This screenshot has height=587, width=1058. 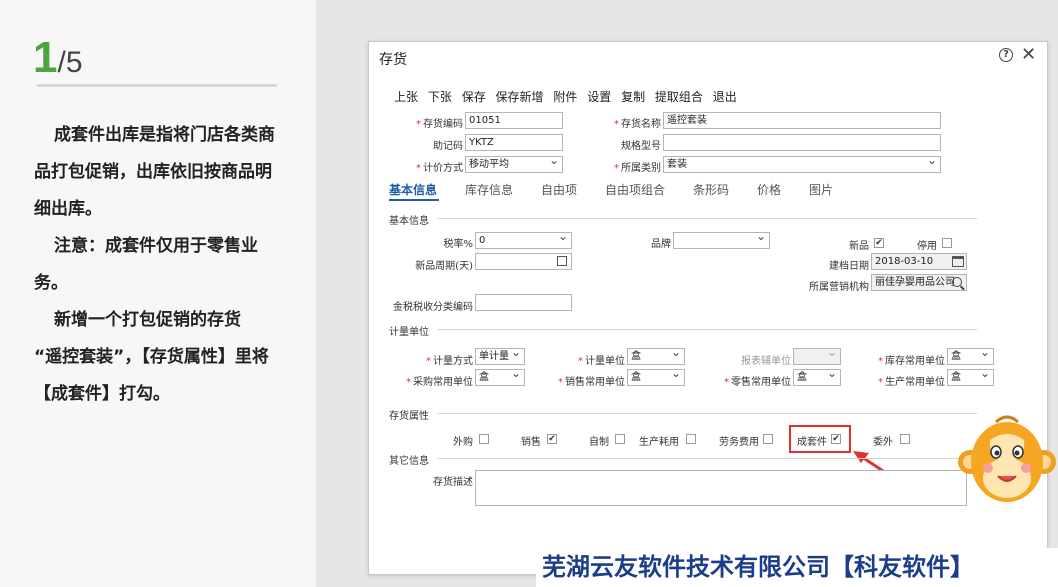 What do you see at coordinates (957, 282) in the screenshot?
I see `search-icon` at bounding box center [957, 282].